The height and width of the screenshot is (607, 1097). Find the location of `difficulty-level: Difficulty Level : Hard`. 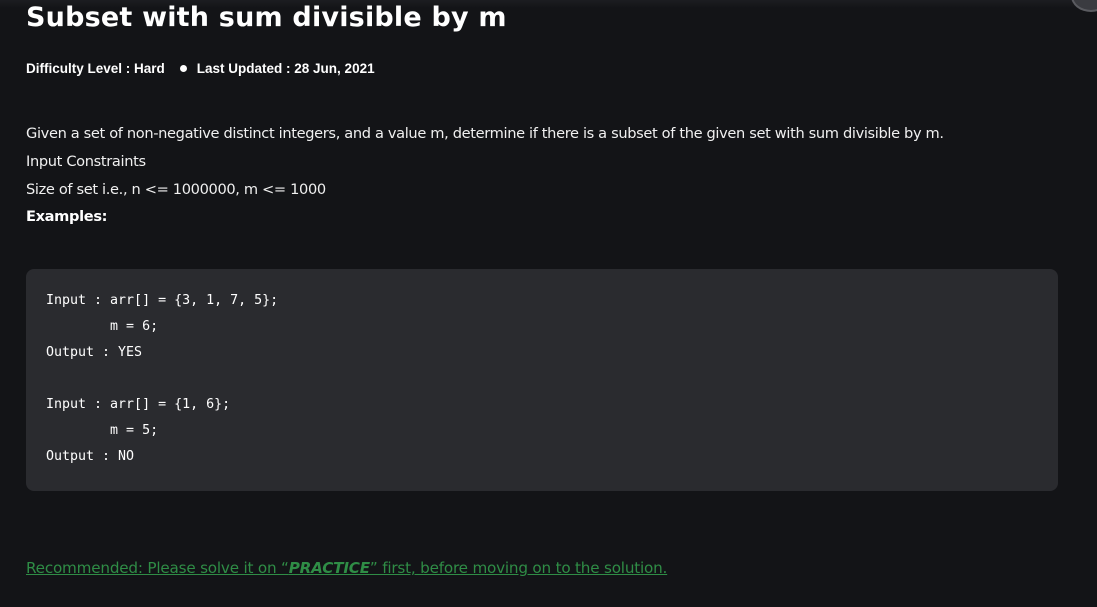

difficulty-level: Difficulty Level : Hard is located at coordinates (95, 68).